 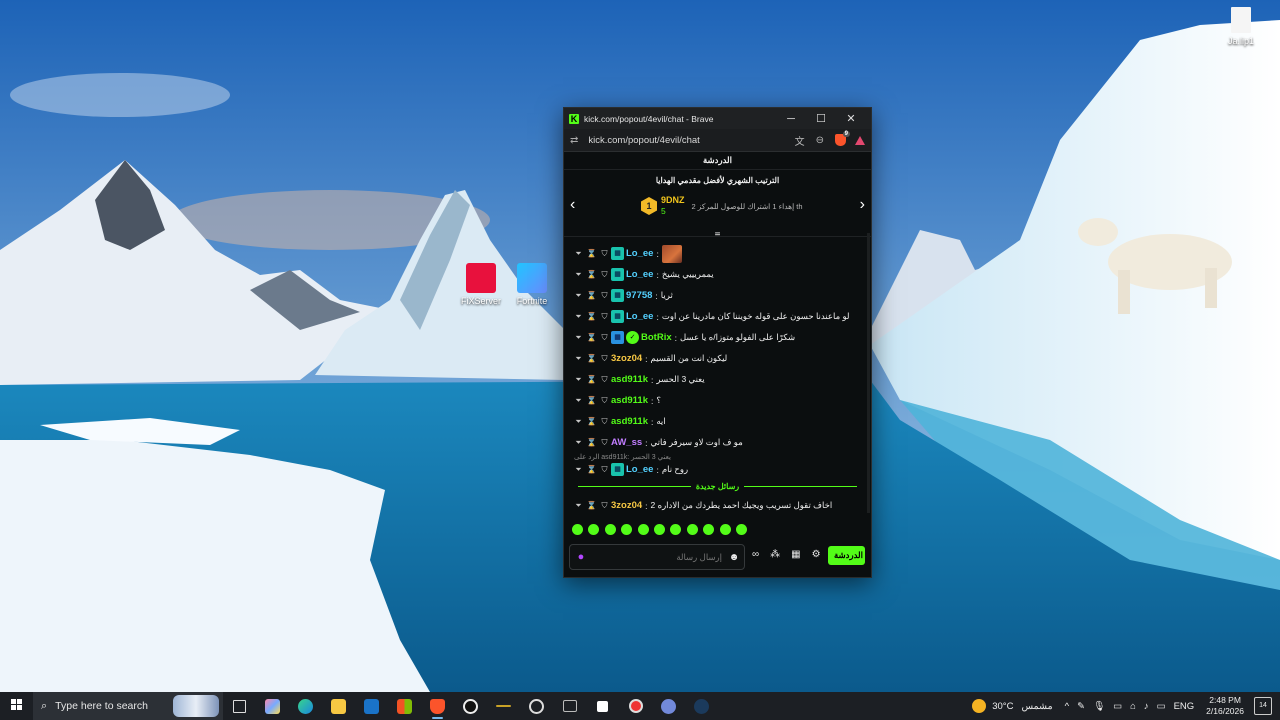 I want to click on show-hidden-icons-icon: ^, so click(x=1067, y=706).